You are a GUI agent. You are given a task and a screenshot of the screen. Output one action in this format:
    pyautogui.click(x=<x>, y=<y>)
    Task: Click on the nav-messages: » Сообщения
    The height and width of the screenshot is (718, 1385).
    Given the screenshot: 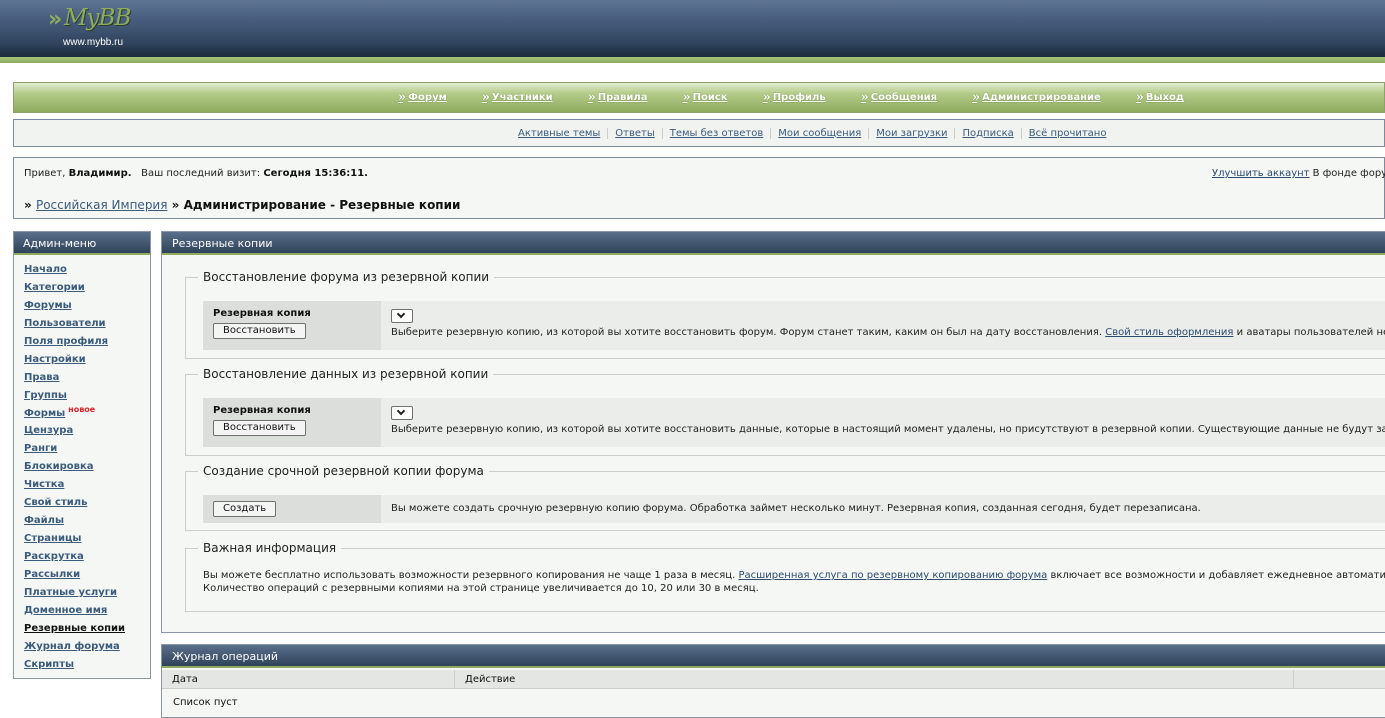 What is the action you would take?
    pyautogui.click(x=899, y=97)
    